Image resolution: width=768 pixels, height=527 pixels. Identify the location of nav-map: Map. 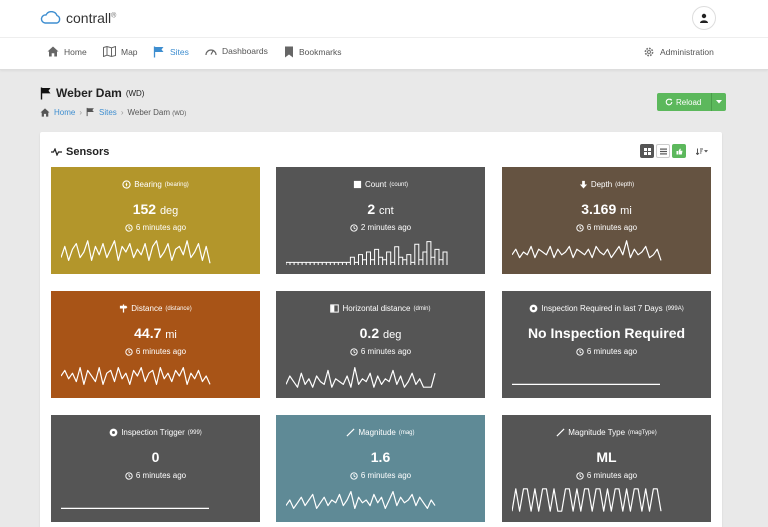
(120, 51).